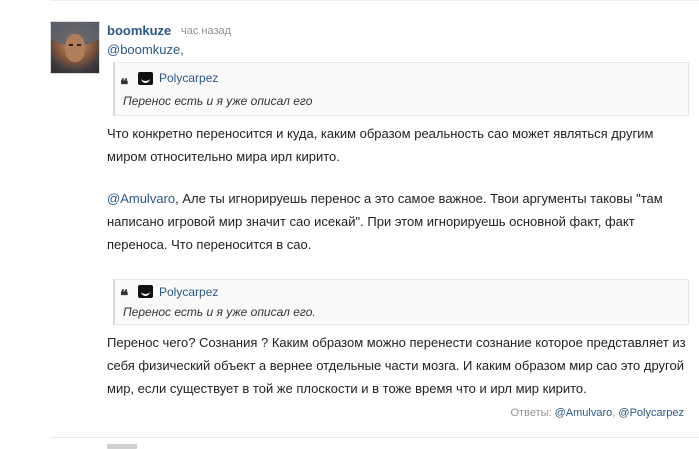 The image size is (699, 449). I want to click on reply-link: @Polycarpez, so click(651, 413).